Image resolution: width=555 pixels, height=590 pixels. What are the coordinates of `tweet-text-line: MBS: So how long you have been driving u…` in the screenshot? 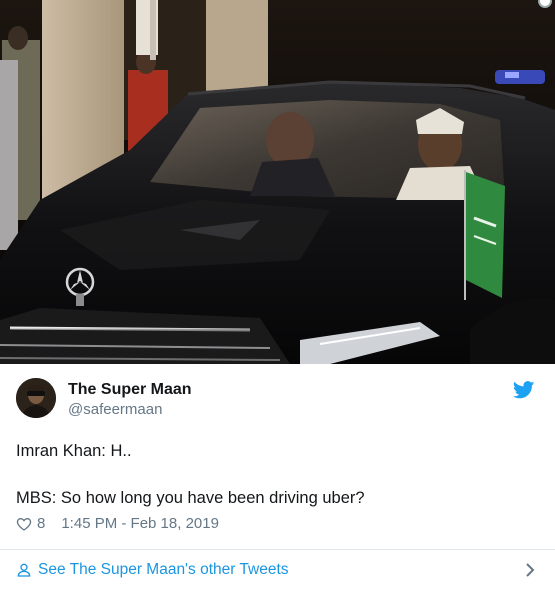 It's located at (190, 498).